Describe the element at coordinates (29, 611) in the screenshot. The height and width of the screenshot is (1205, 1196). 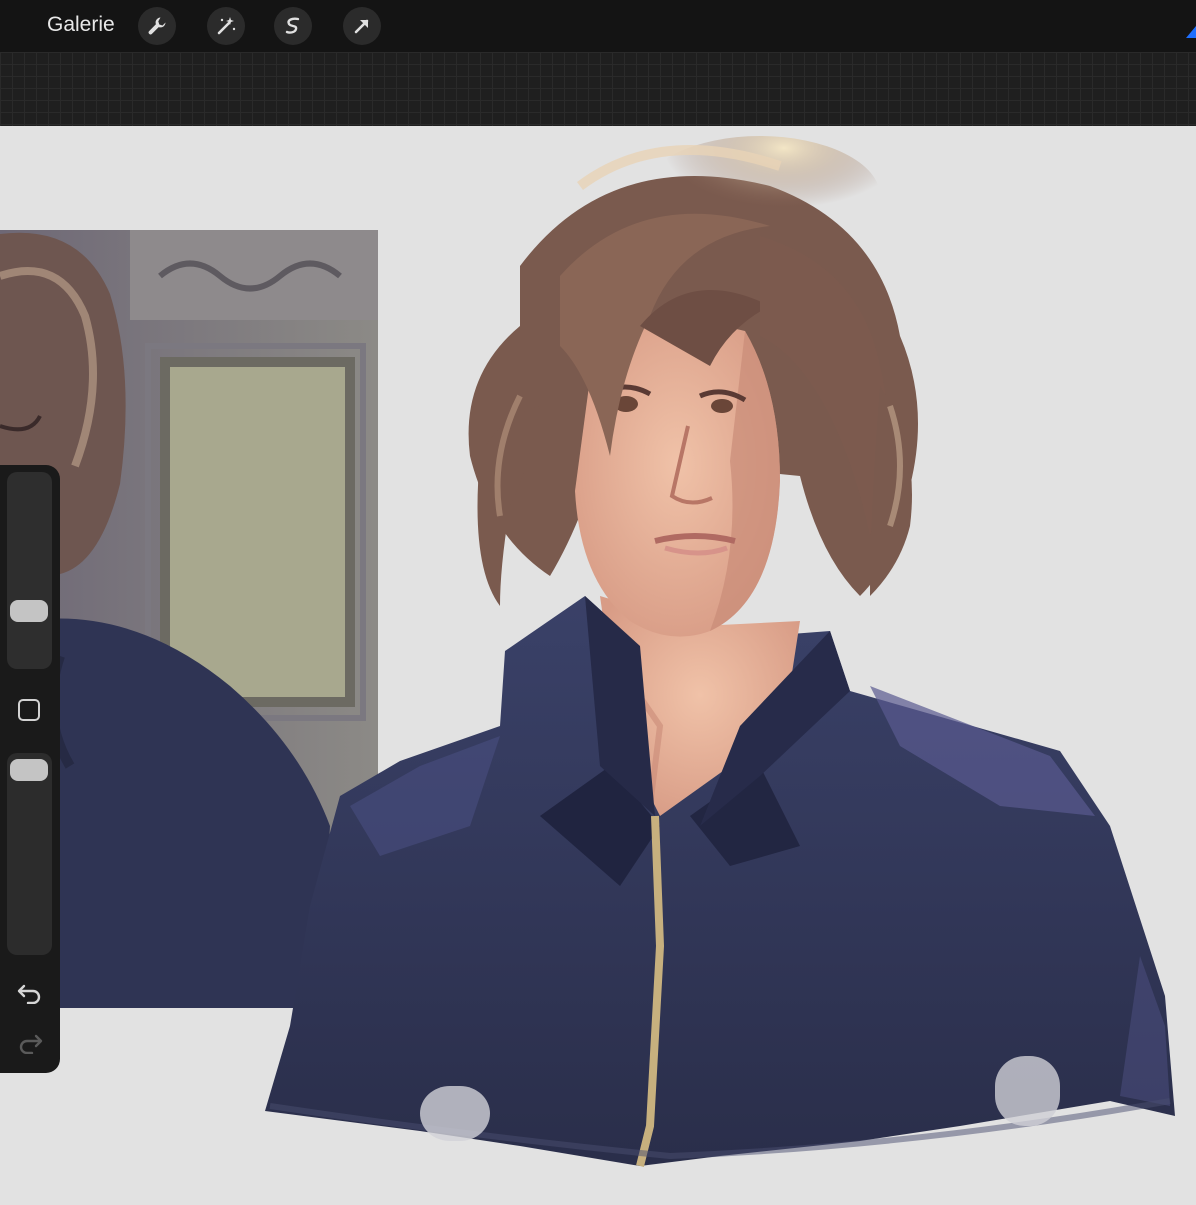
I see `brush-size-thumb` at that location.